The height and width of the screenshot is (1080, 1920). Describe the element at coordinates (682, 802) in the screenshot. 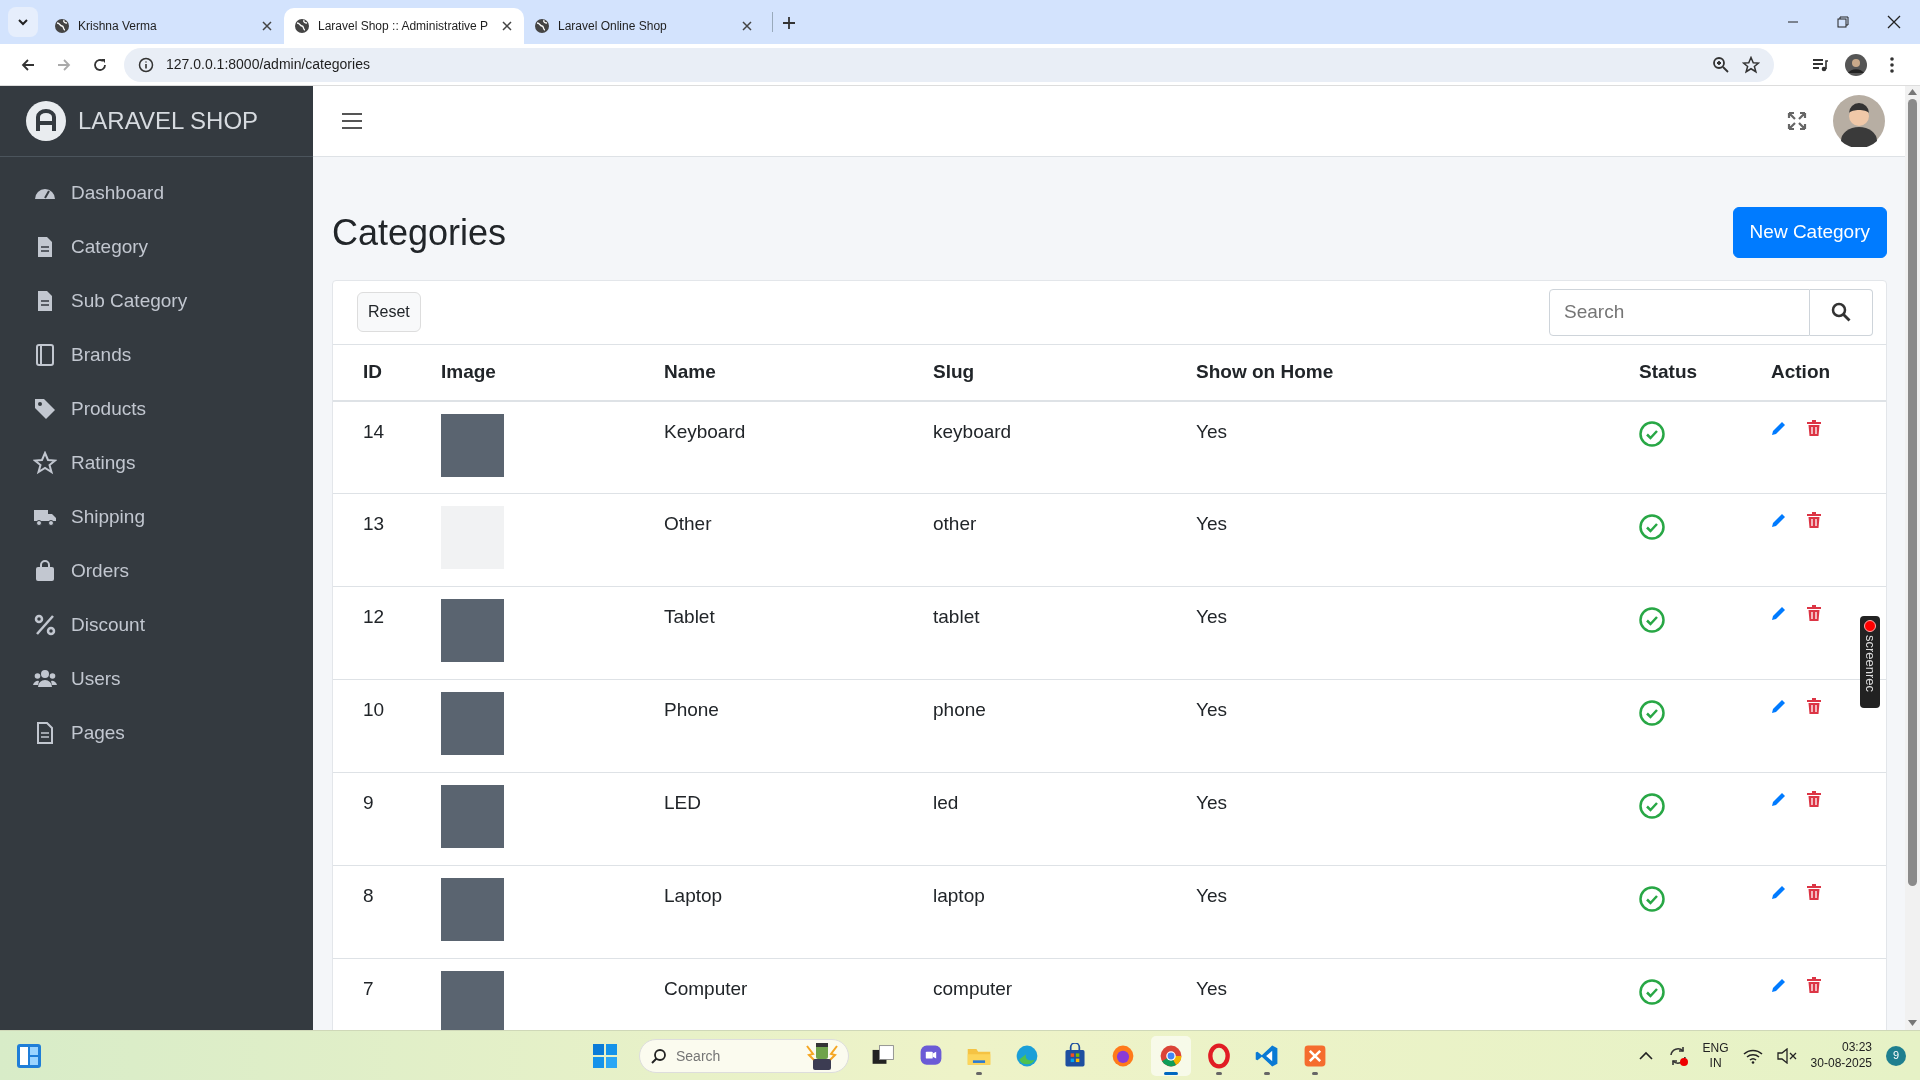

I see `table-cell: LED` at that location.